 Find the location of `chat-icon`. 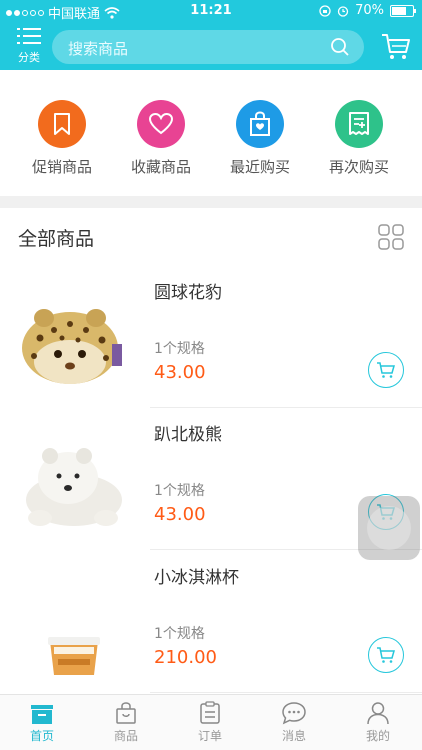

chat-icon is located at coordinates (294, 713).